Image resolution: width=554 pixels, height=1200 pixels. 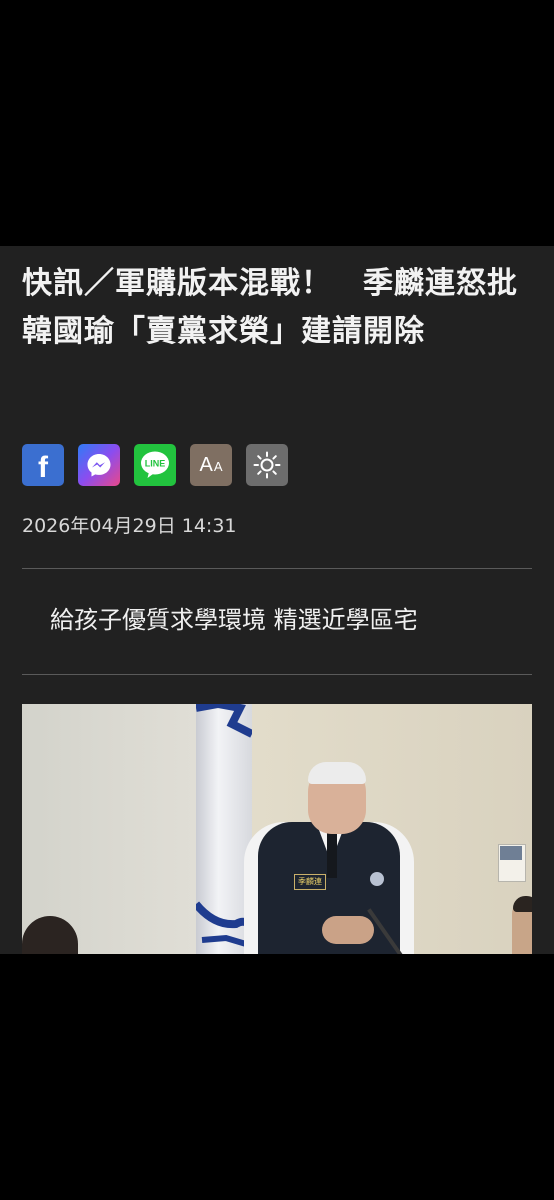 I want to click on facebook-share-button: f, so click(x=43, y=465).